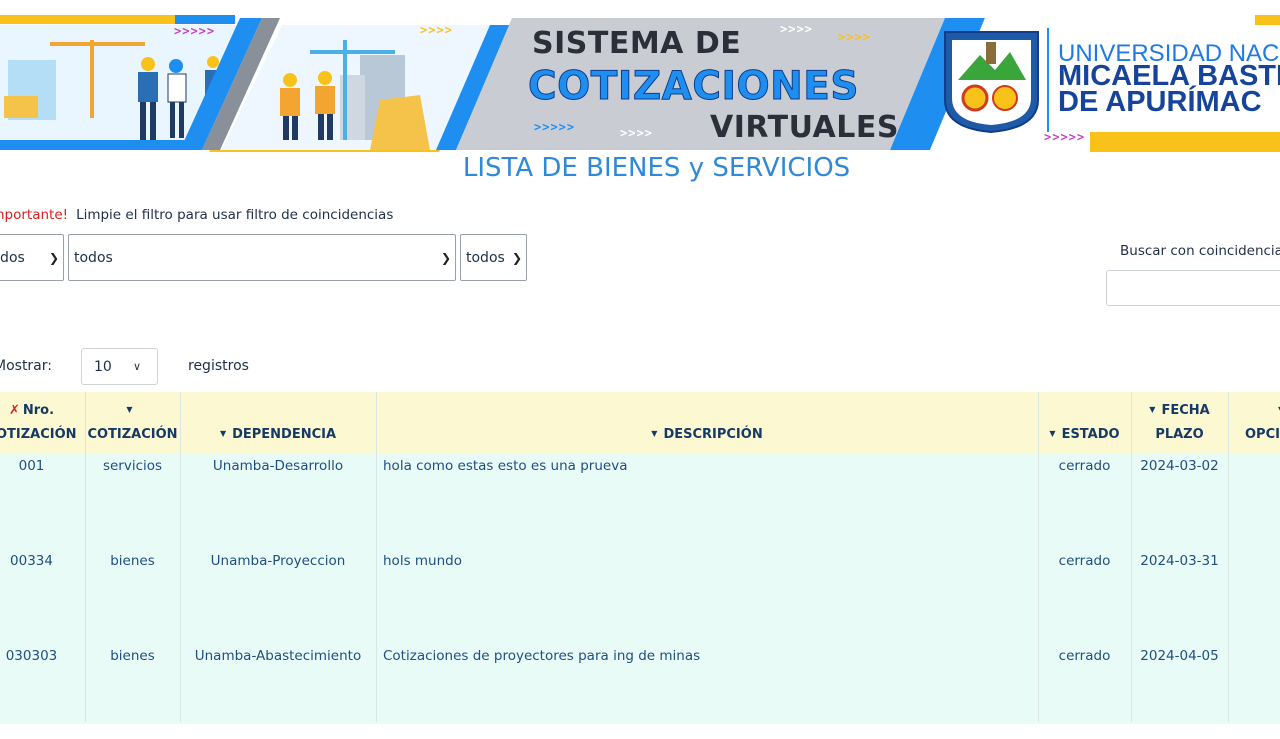  Describe the element at coordinates (12, 257) in the screenshot. I see `type-filter-value: todos` at that location.